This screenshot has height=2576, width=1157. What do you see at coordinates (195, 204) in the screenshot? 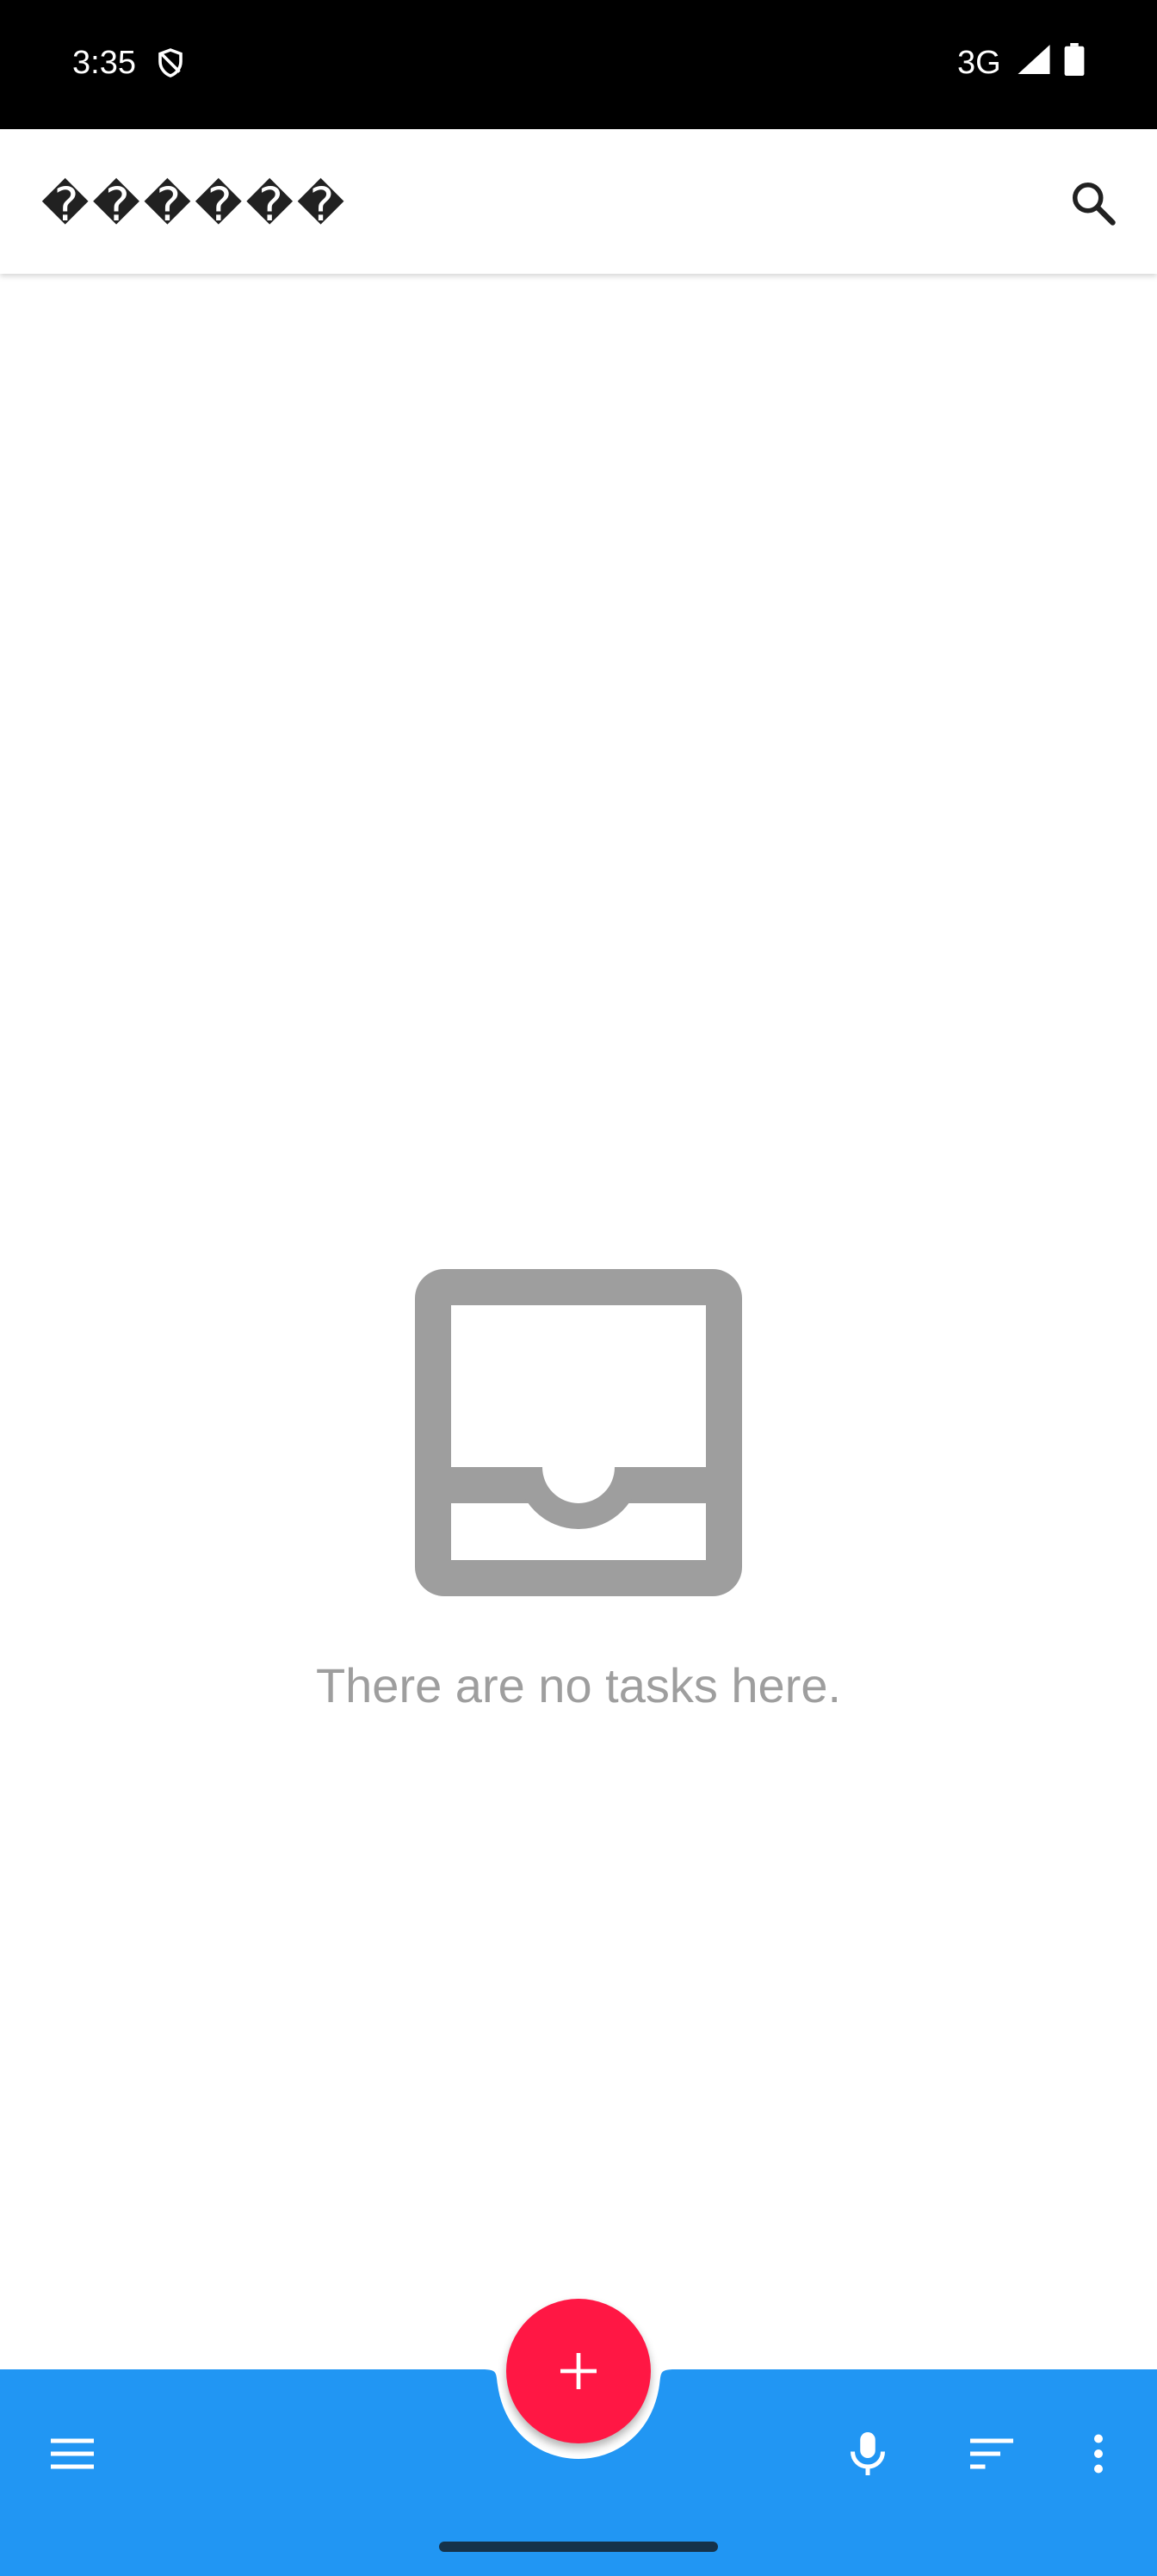
I see `page-title: ������` at bounding box center [195, 204].